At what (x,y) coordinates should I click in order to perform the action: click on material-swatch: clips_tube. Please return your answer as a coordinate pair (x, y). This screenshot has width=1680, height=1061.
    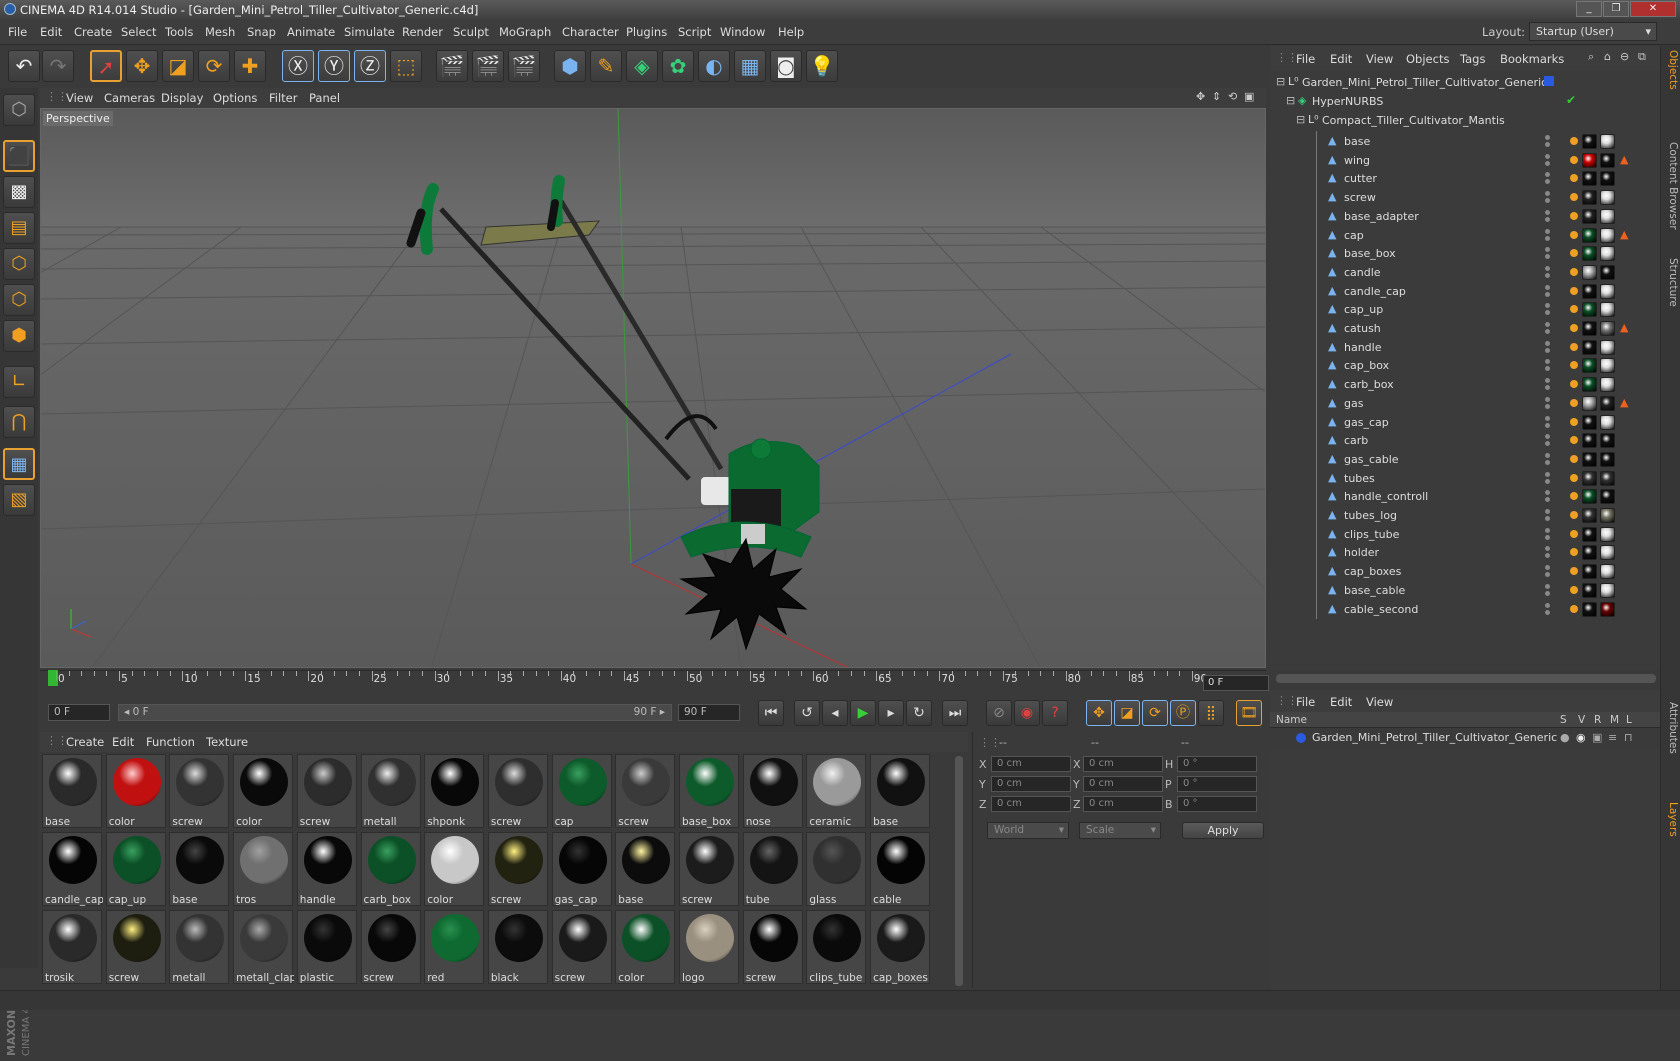
    Looking at the image, I should click on (836, 947).